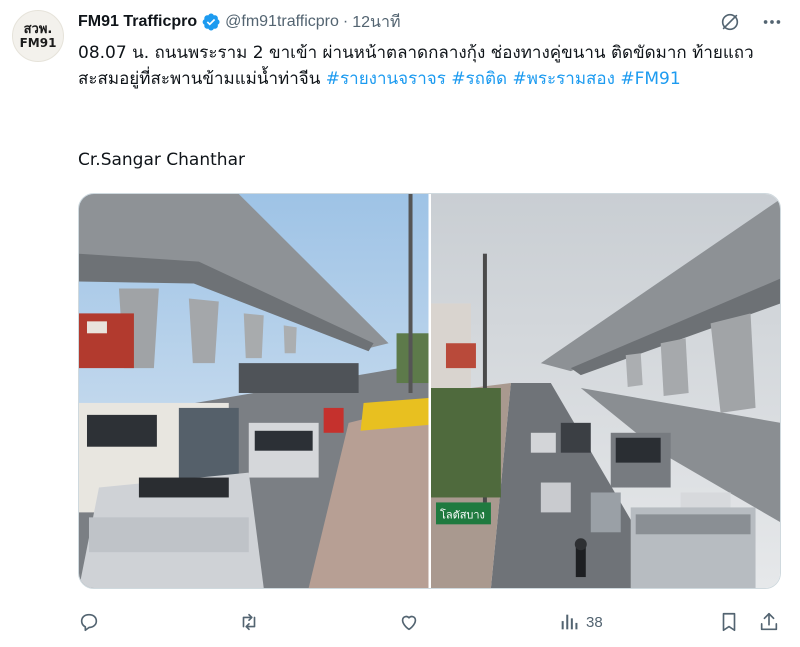 The height and width of the screenshot is (647, 800). Describe the element at coordinates (38, 29) in the screenshot. I see `avatar-text-line1: สวพ.` at that location.